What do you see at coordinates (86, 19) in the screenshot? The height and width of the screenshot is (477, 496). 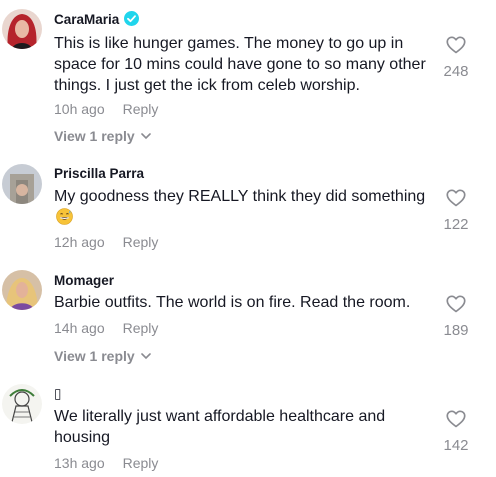 I see `username-text: CaraMaria` at bounding box center [86, 19].